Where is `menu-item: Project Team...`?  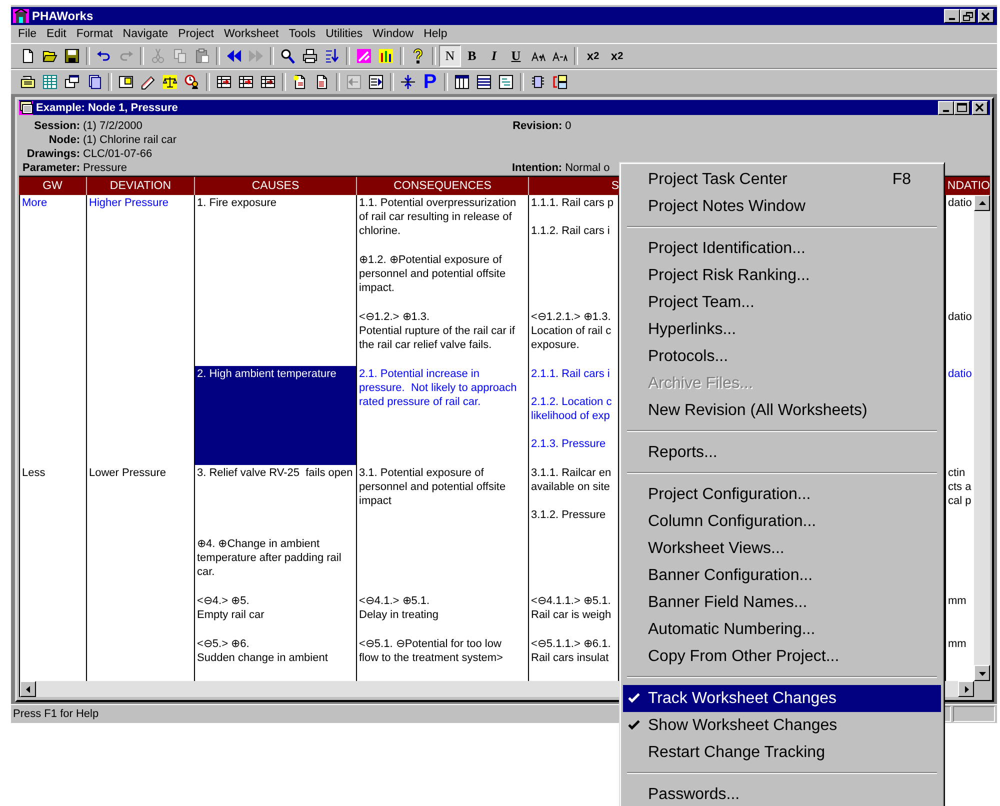
menu-item: Project Team... is located at coordinates (782, 302).